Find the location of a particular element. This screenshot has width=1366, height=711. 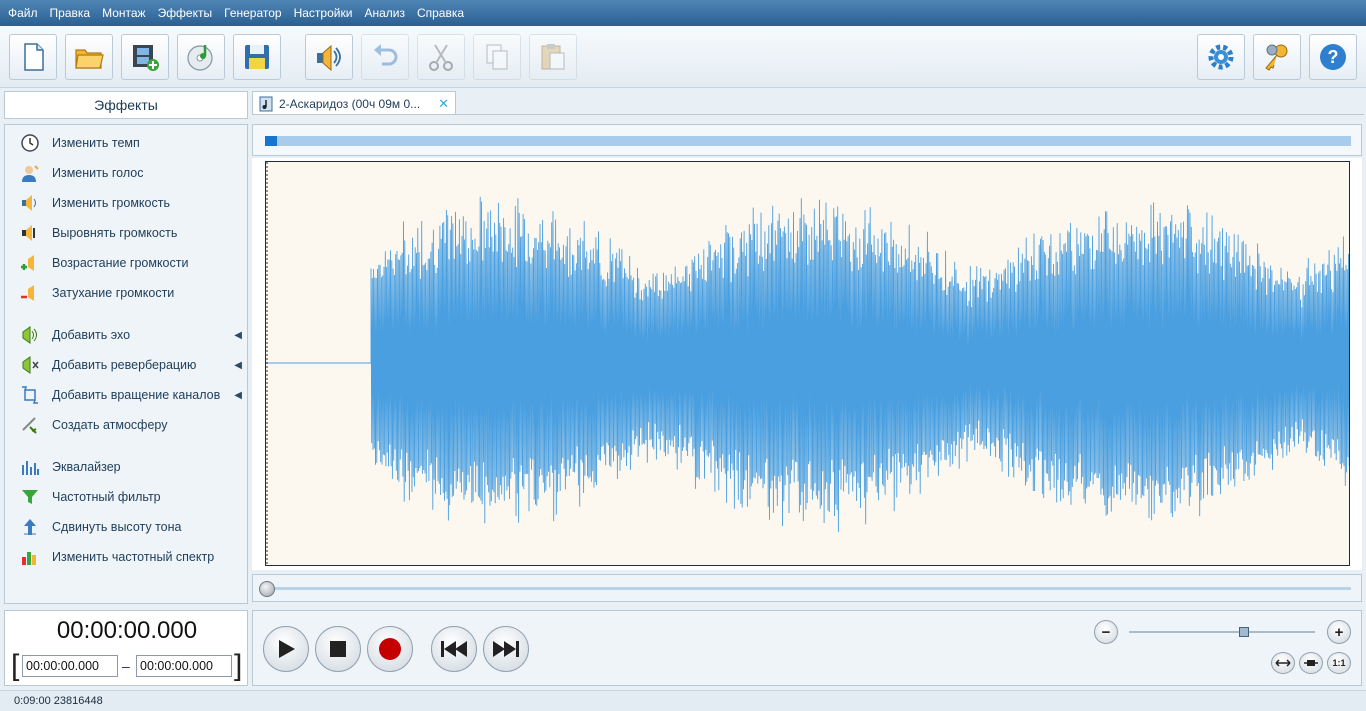

effect-add-echo: Добавить эхо ◀ is located at coordinates (131, 335).